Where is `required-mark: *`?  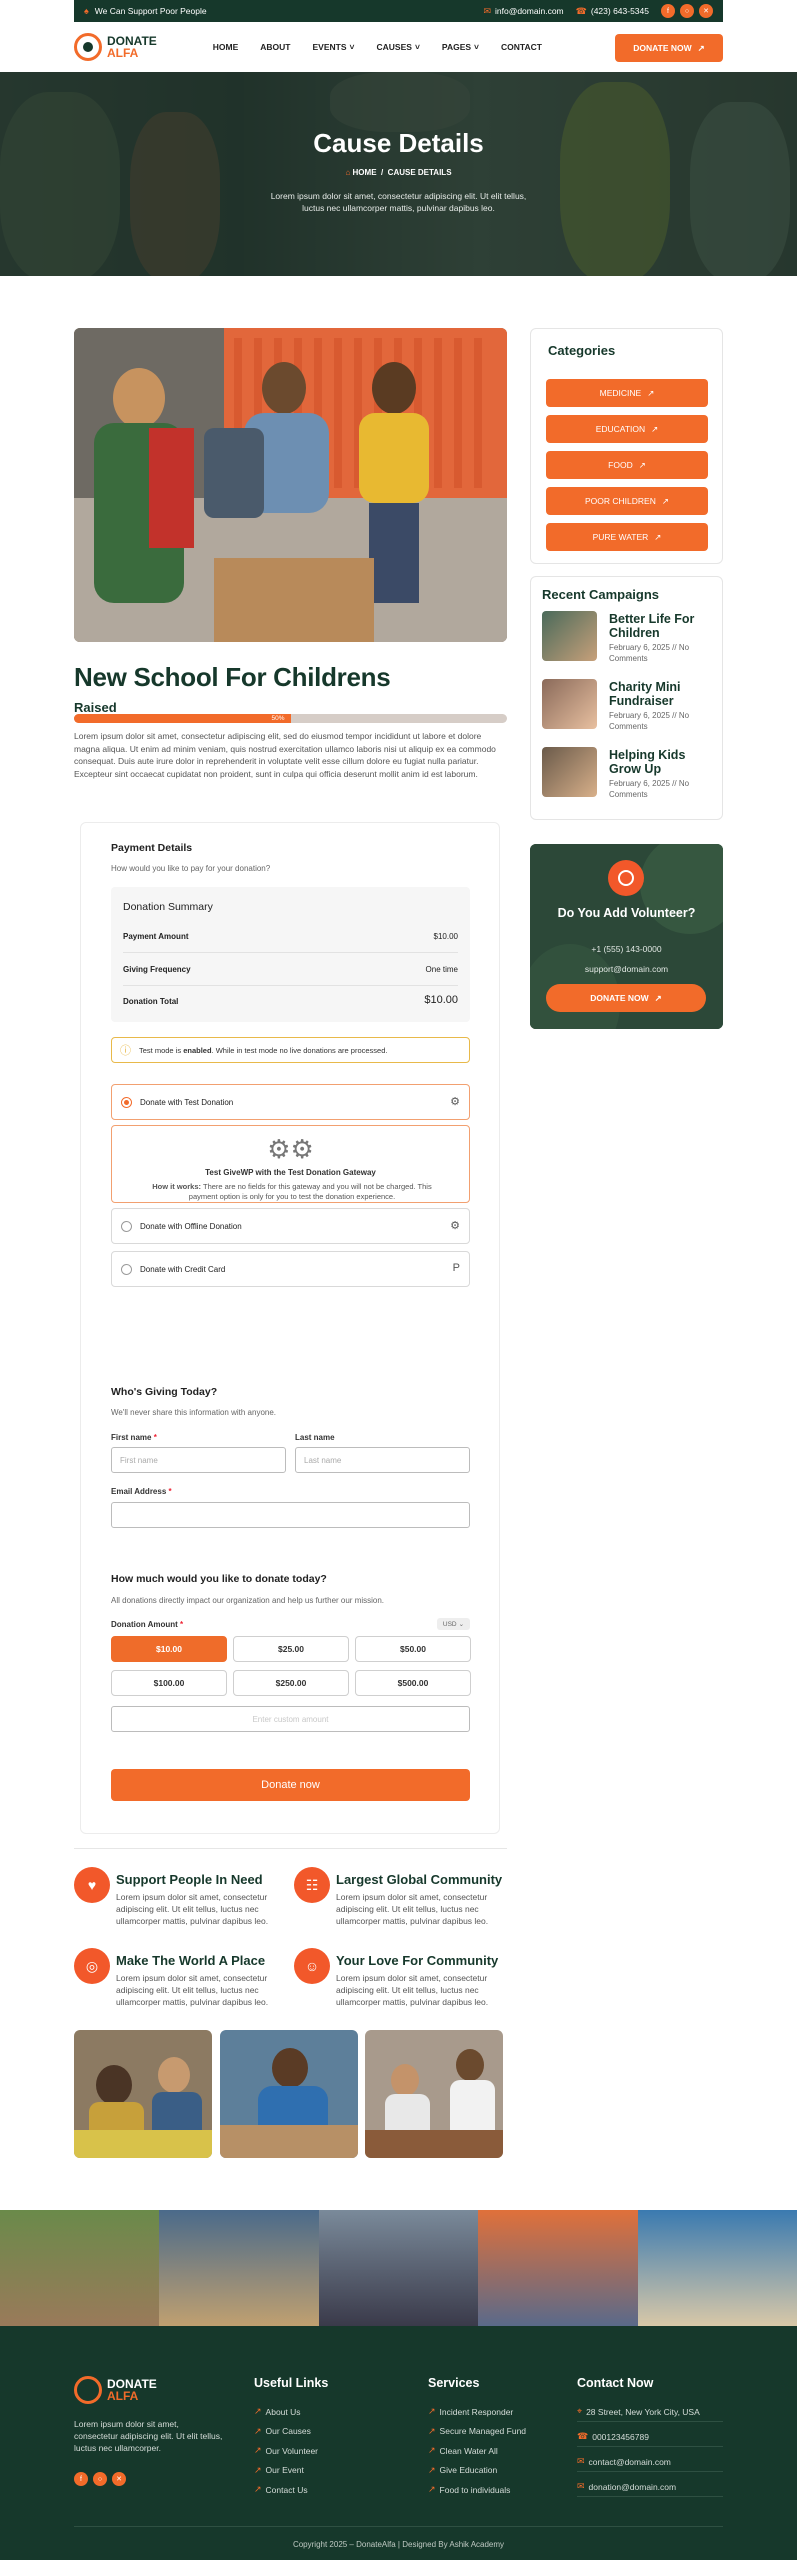 required-mark: * is located at coordinates (182, 1624).